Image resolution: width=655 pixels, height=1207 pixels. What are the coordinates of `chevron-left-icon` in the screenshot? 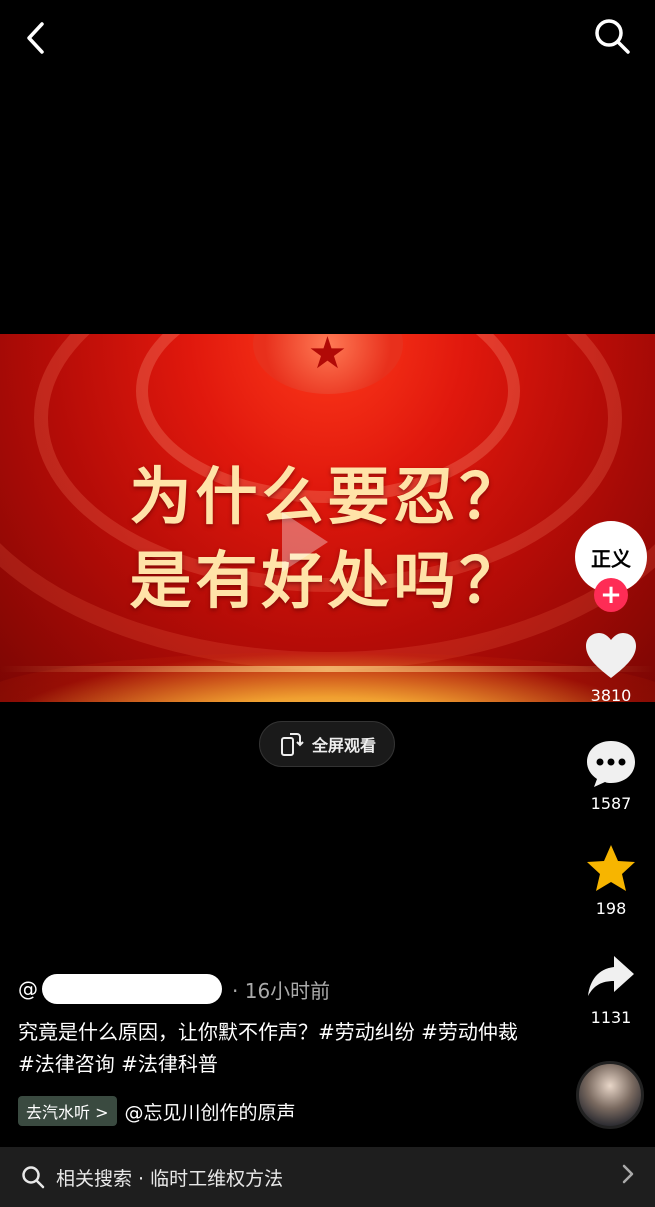 It's located at (35, 38).